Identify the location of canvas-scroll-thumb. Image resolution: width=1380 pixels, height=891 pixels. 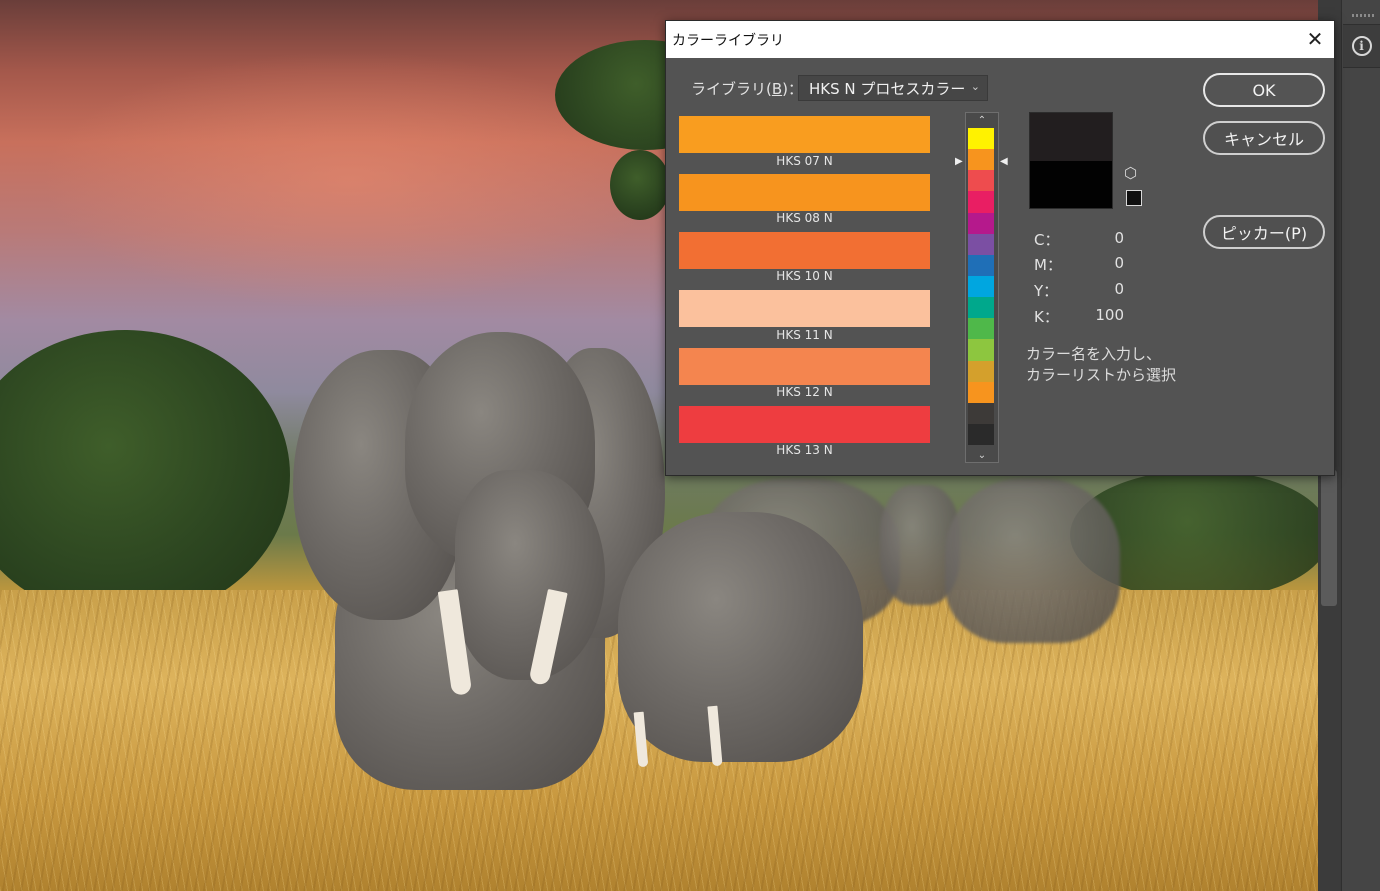
(1329, 538).